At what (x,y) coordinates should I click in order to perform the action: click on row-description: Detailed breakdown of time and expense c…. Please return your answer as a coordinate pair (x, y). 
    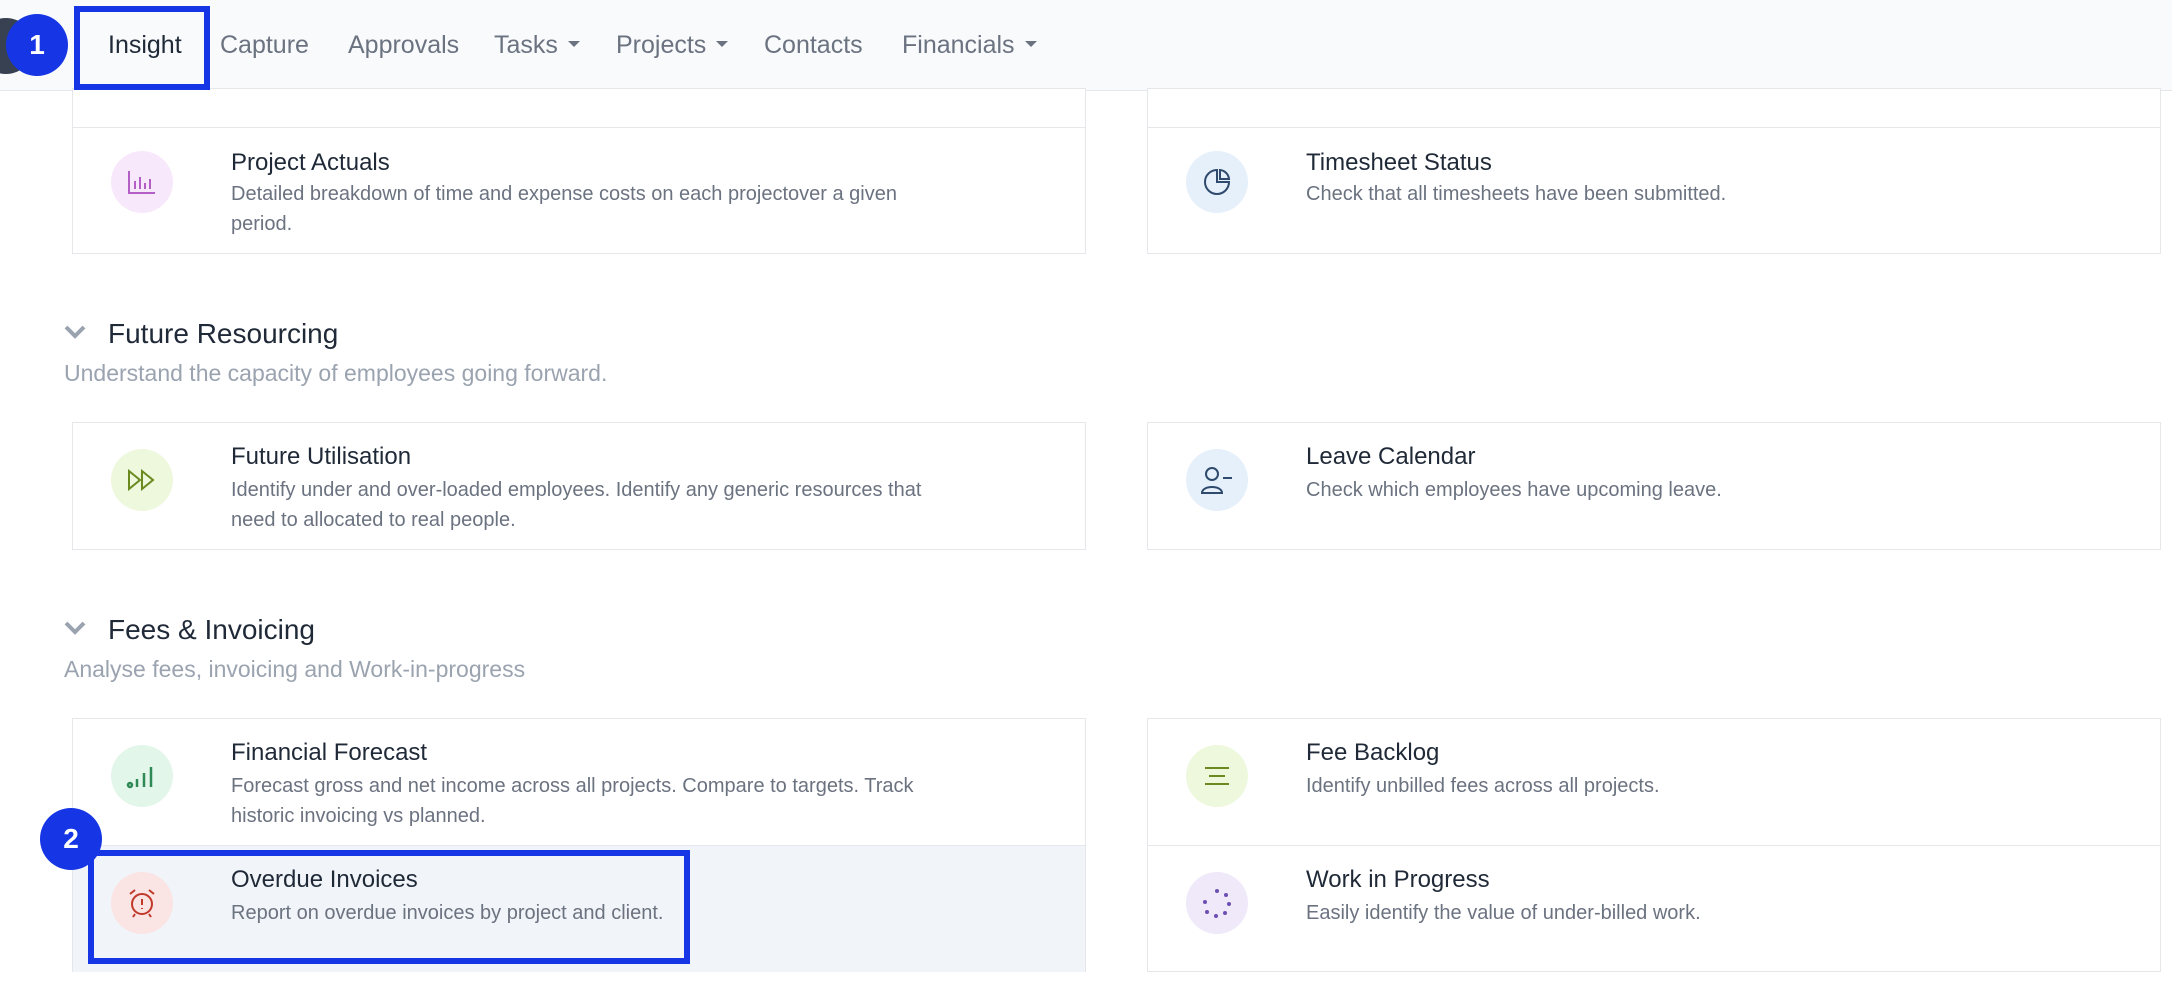
    Looking at the image, I should click on (564, 209).